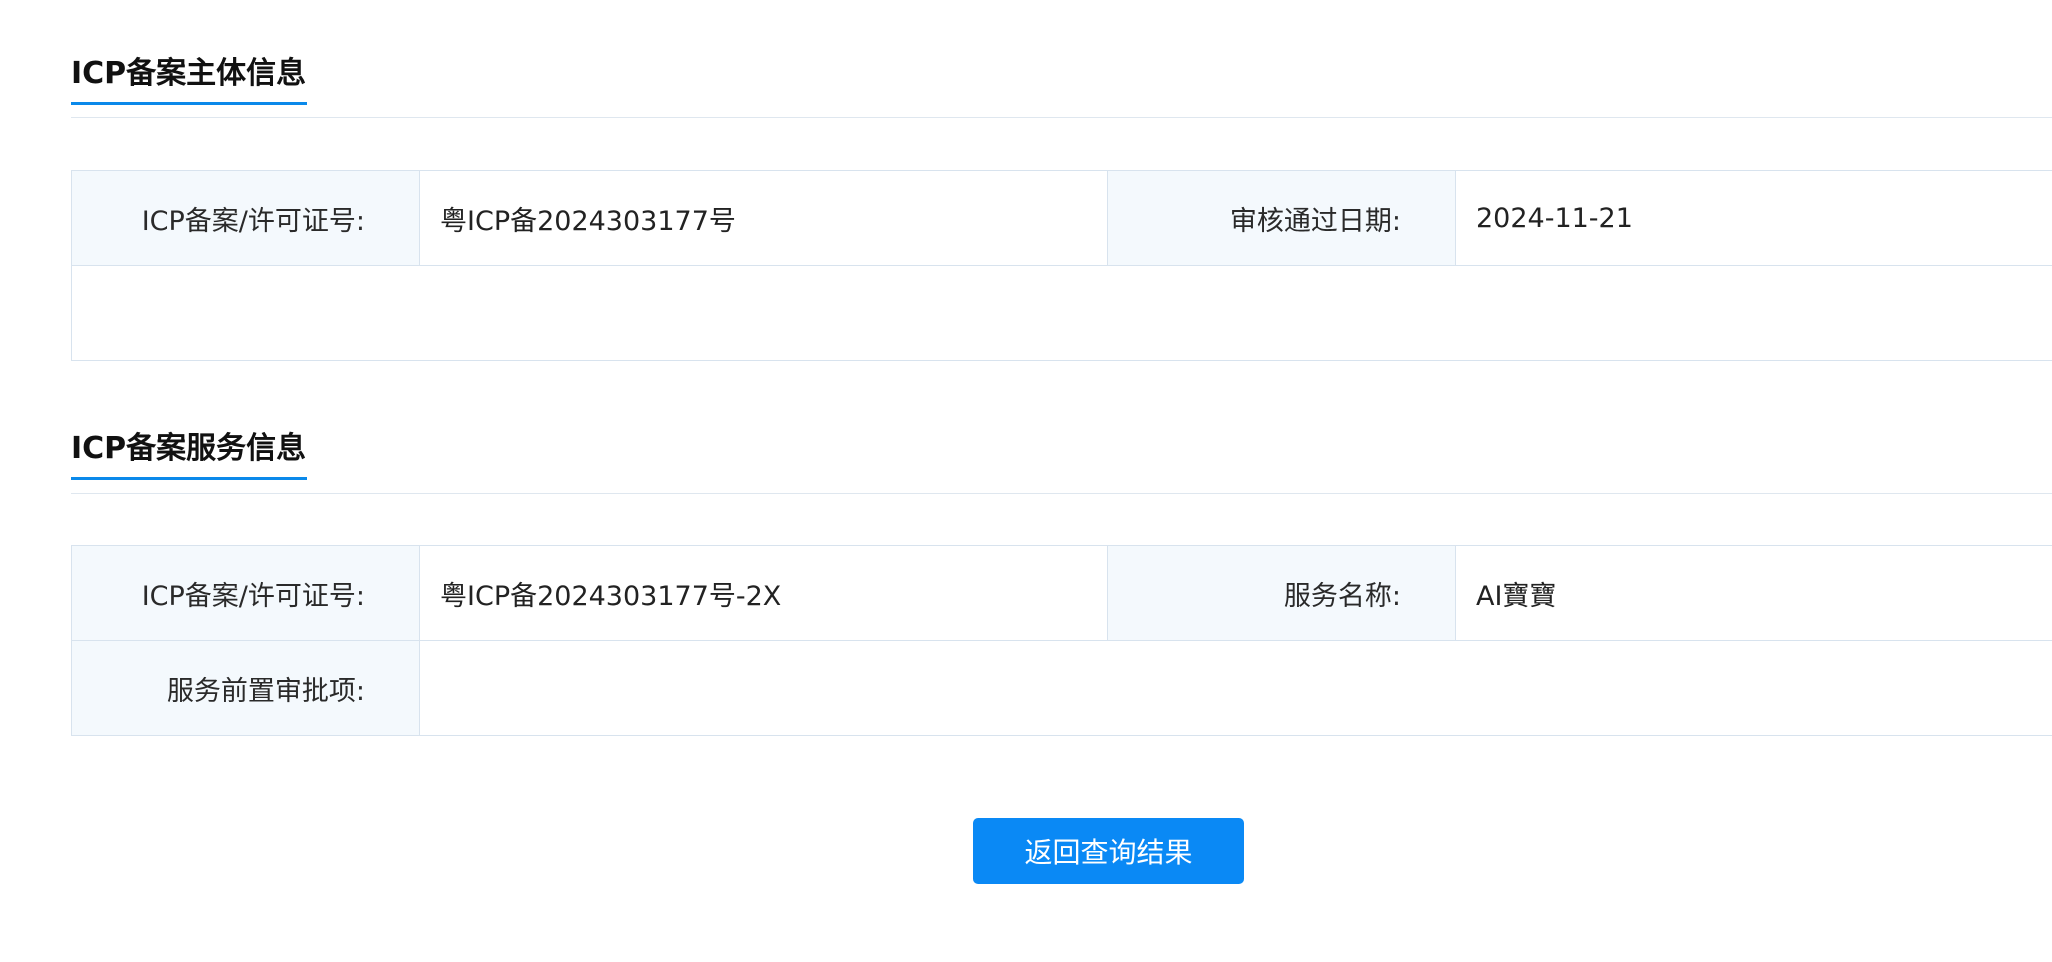 This screenshot has height=962, width=2052. What do you see at coordinates (189, 448) in the screenshot?
I see `service-section-title: ICP备案服务信息` at bounding box center [189, 448].